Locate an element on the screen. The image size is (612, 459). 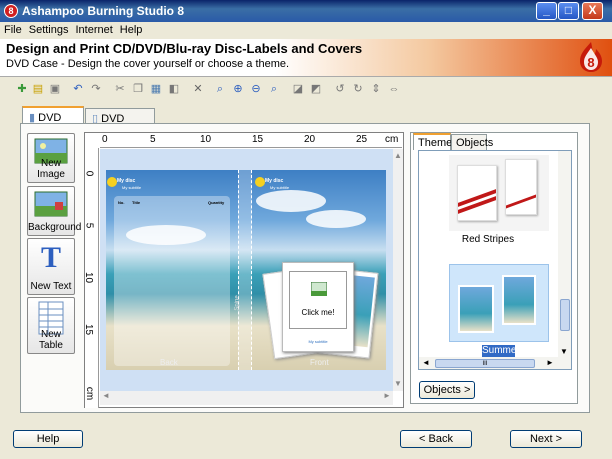
close-button: X is located at coordinates (592, 11).